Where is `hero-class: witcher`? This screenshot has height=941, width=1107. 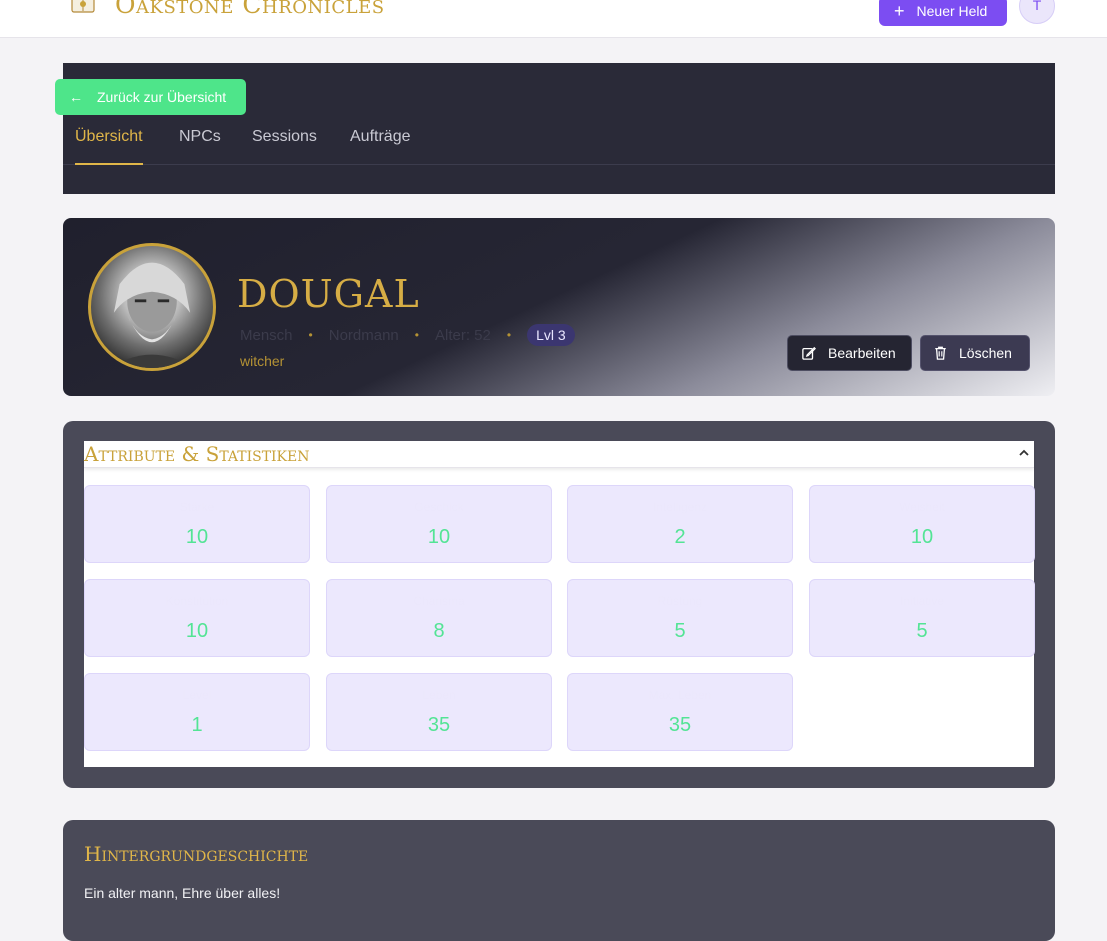 hero-class: witcher is located at coordinates (262, 361).